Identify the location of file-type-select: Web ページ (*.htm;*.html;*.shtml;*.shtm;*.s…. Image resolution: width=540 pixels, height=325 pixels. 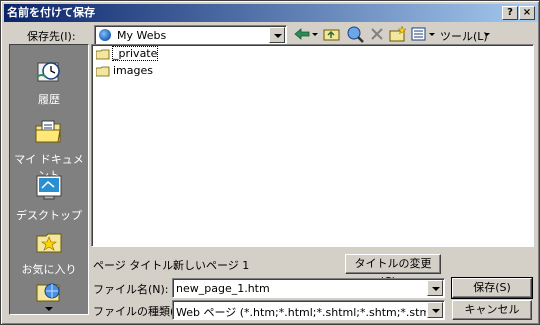
(308, 310).